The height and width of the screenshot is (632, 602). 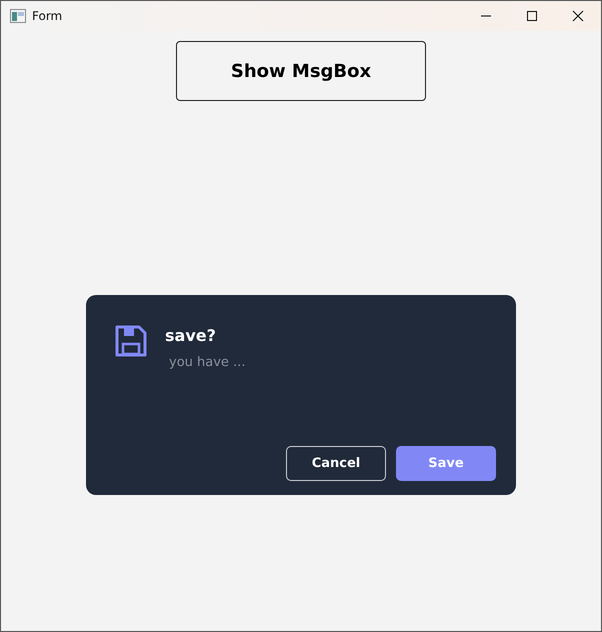 I want to click on dialog-title: save?, so click(x=191, y=335).